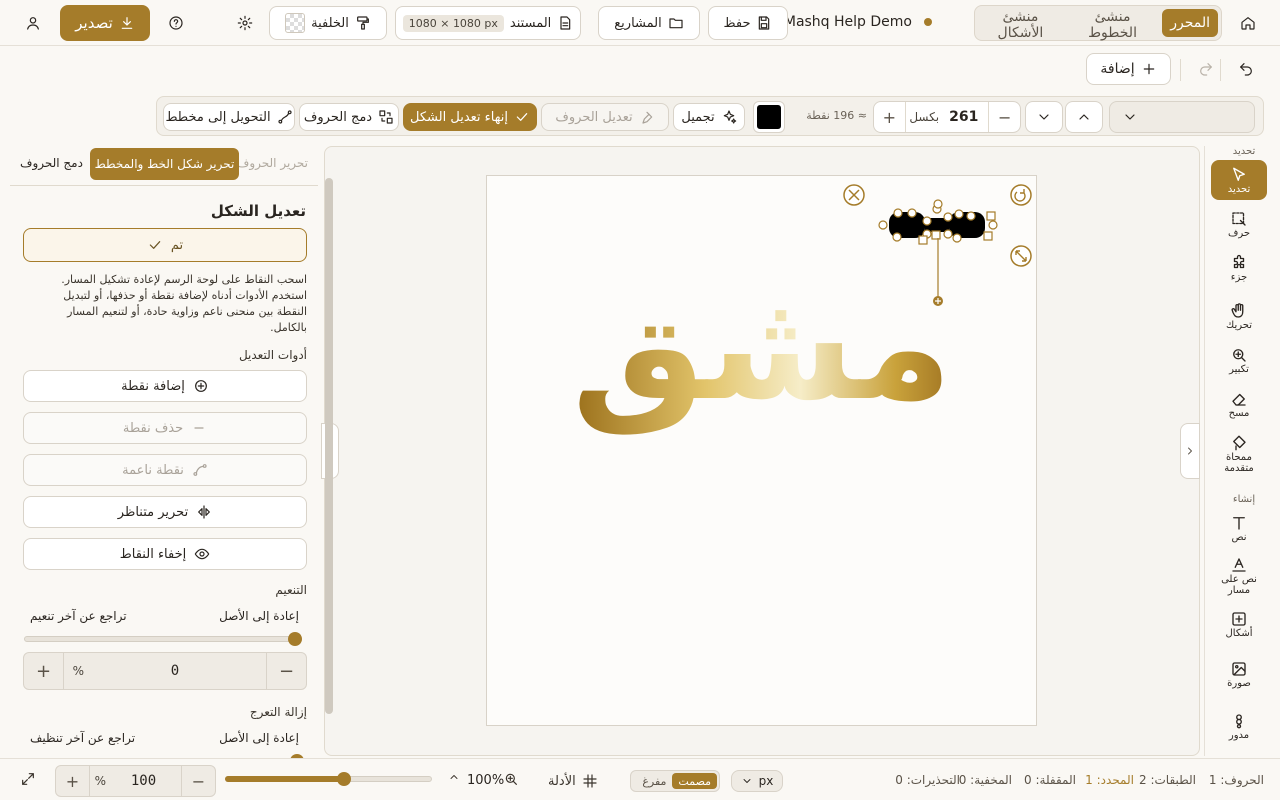 The image size is (1280, 800). Describe the element at coordinates (854, 195) in the screenshot. I see `delete-handle` at that location.